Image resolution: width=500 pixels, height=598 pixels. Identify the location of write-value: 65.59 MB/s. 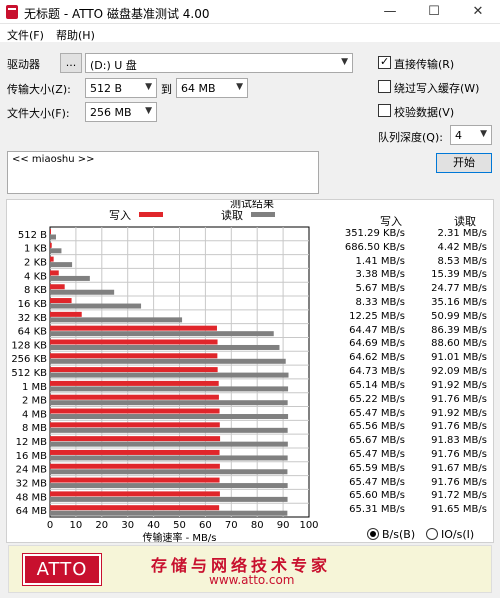
(377, 468).